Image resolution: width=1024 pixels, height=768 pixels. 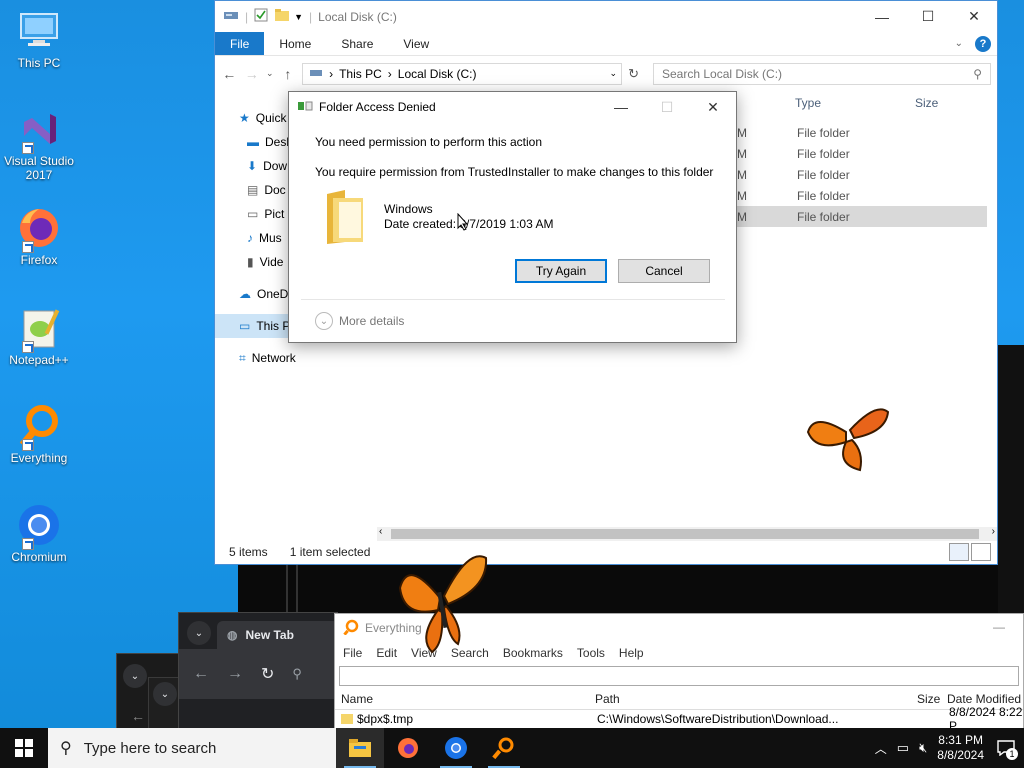 I want to click on everything-search-input, so click(x=679, y=676).